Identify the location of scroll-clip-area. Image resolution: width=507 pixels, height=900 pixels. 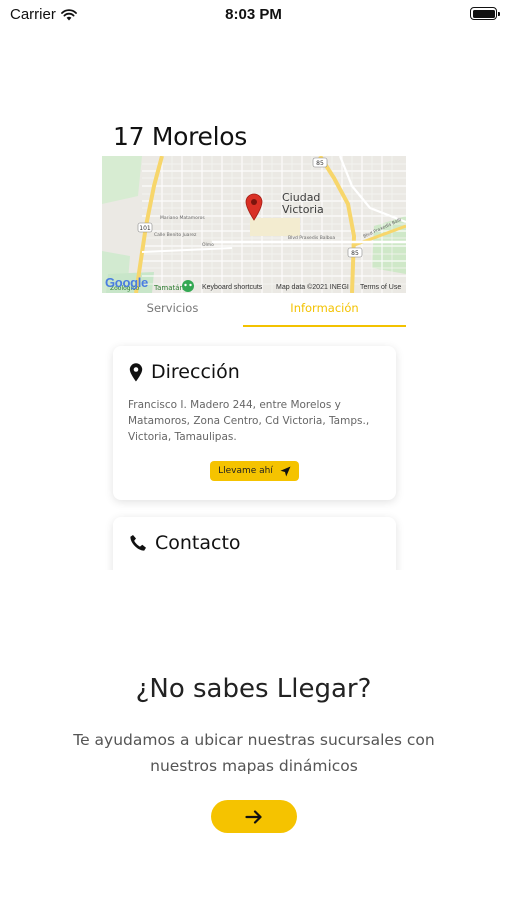
(253, 590).